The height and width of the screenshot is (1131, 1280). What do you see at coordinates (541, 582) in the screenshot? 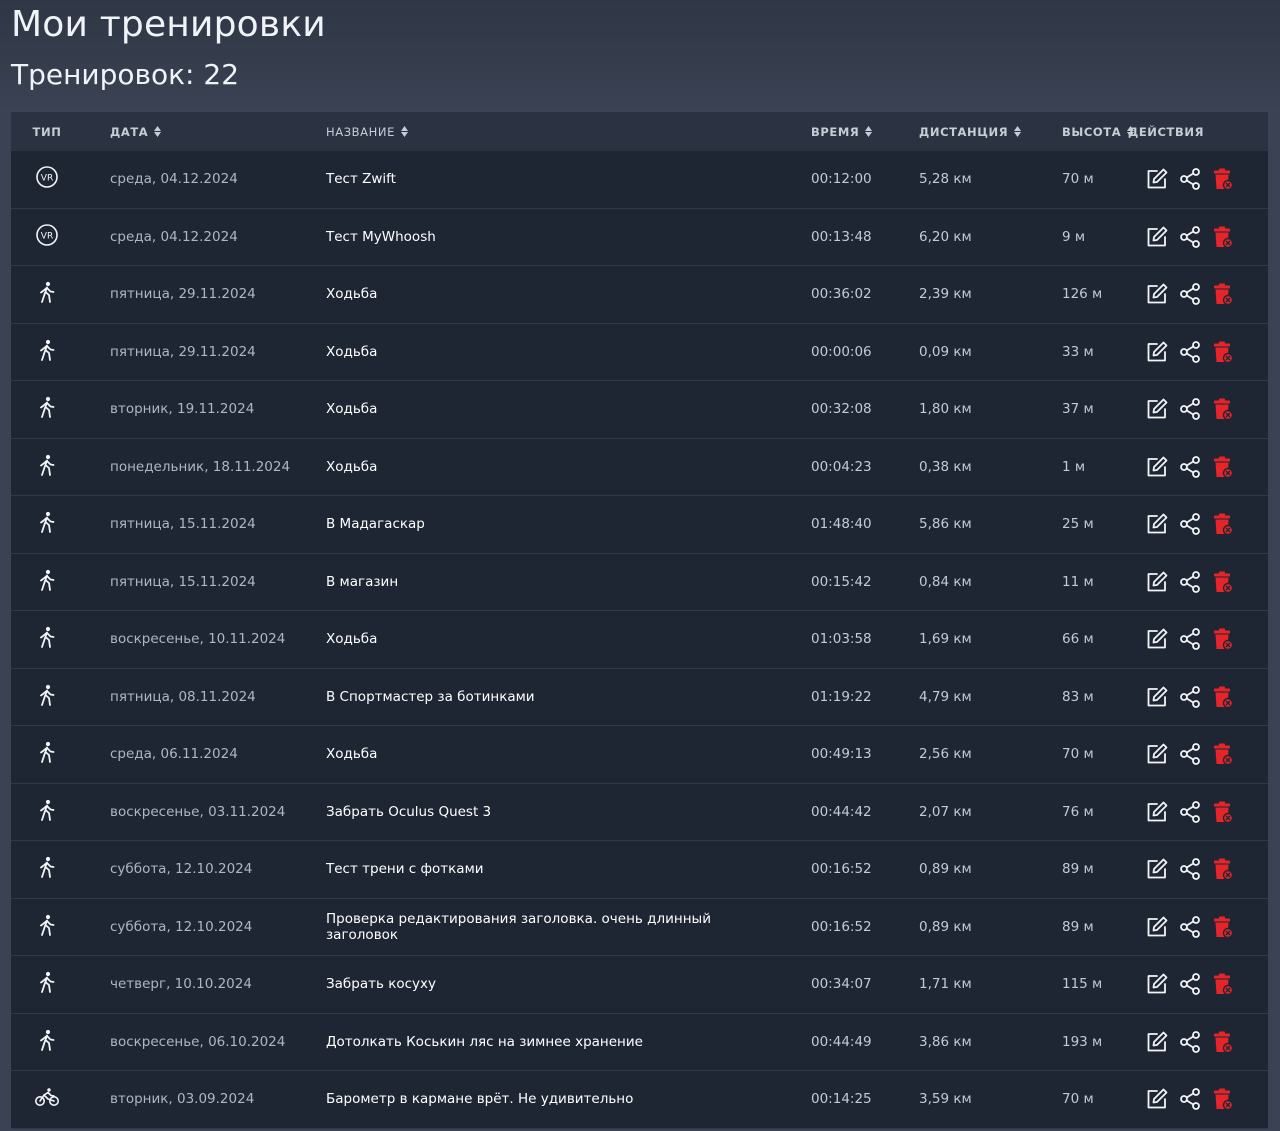
I see `name-cell: В магазин` at bounding box center [541, 582].